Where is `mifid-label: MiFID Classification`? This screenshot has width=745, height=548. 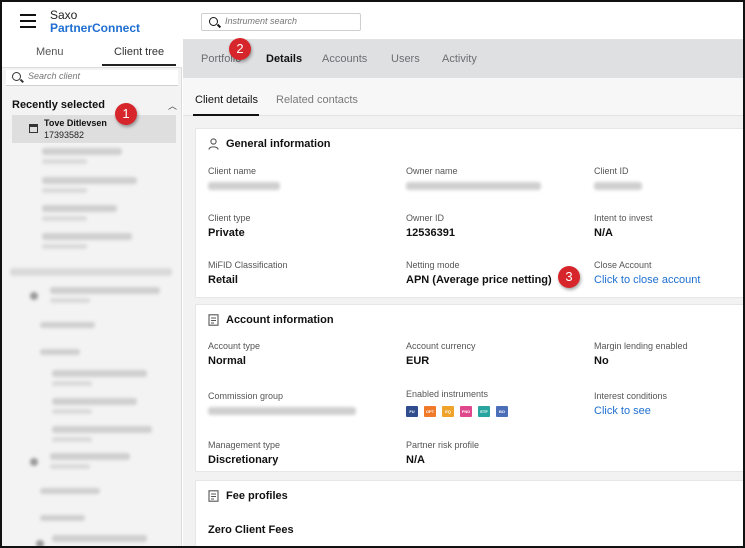
mifid-label: MiFID Classification is located at coordinates (248, 265).